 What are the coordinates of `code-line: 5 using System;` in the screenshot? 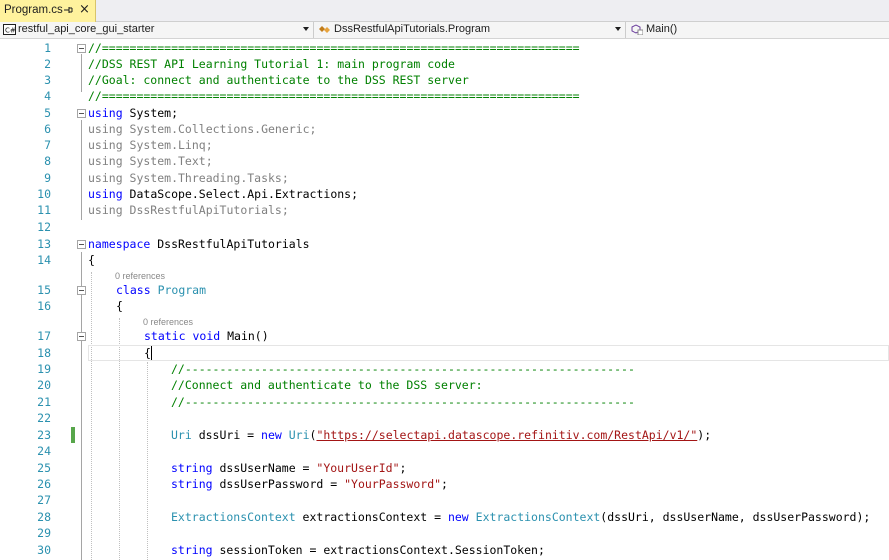 It's located at (444, 113).